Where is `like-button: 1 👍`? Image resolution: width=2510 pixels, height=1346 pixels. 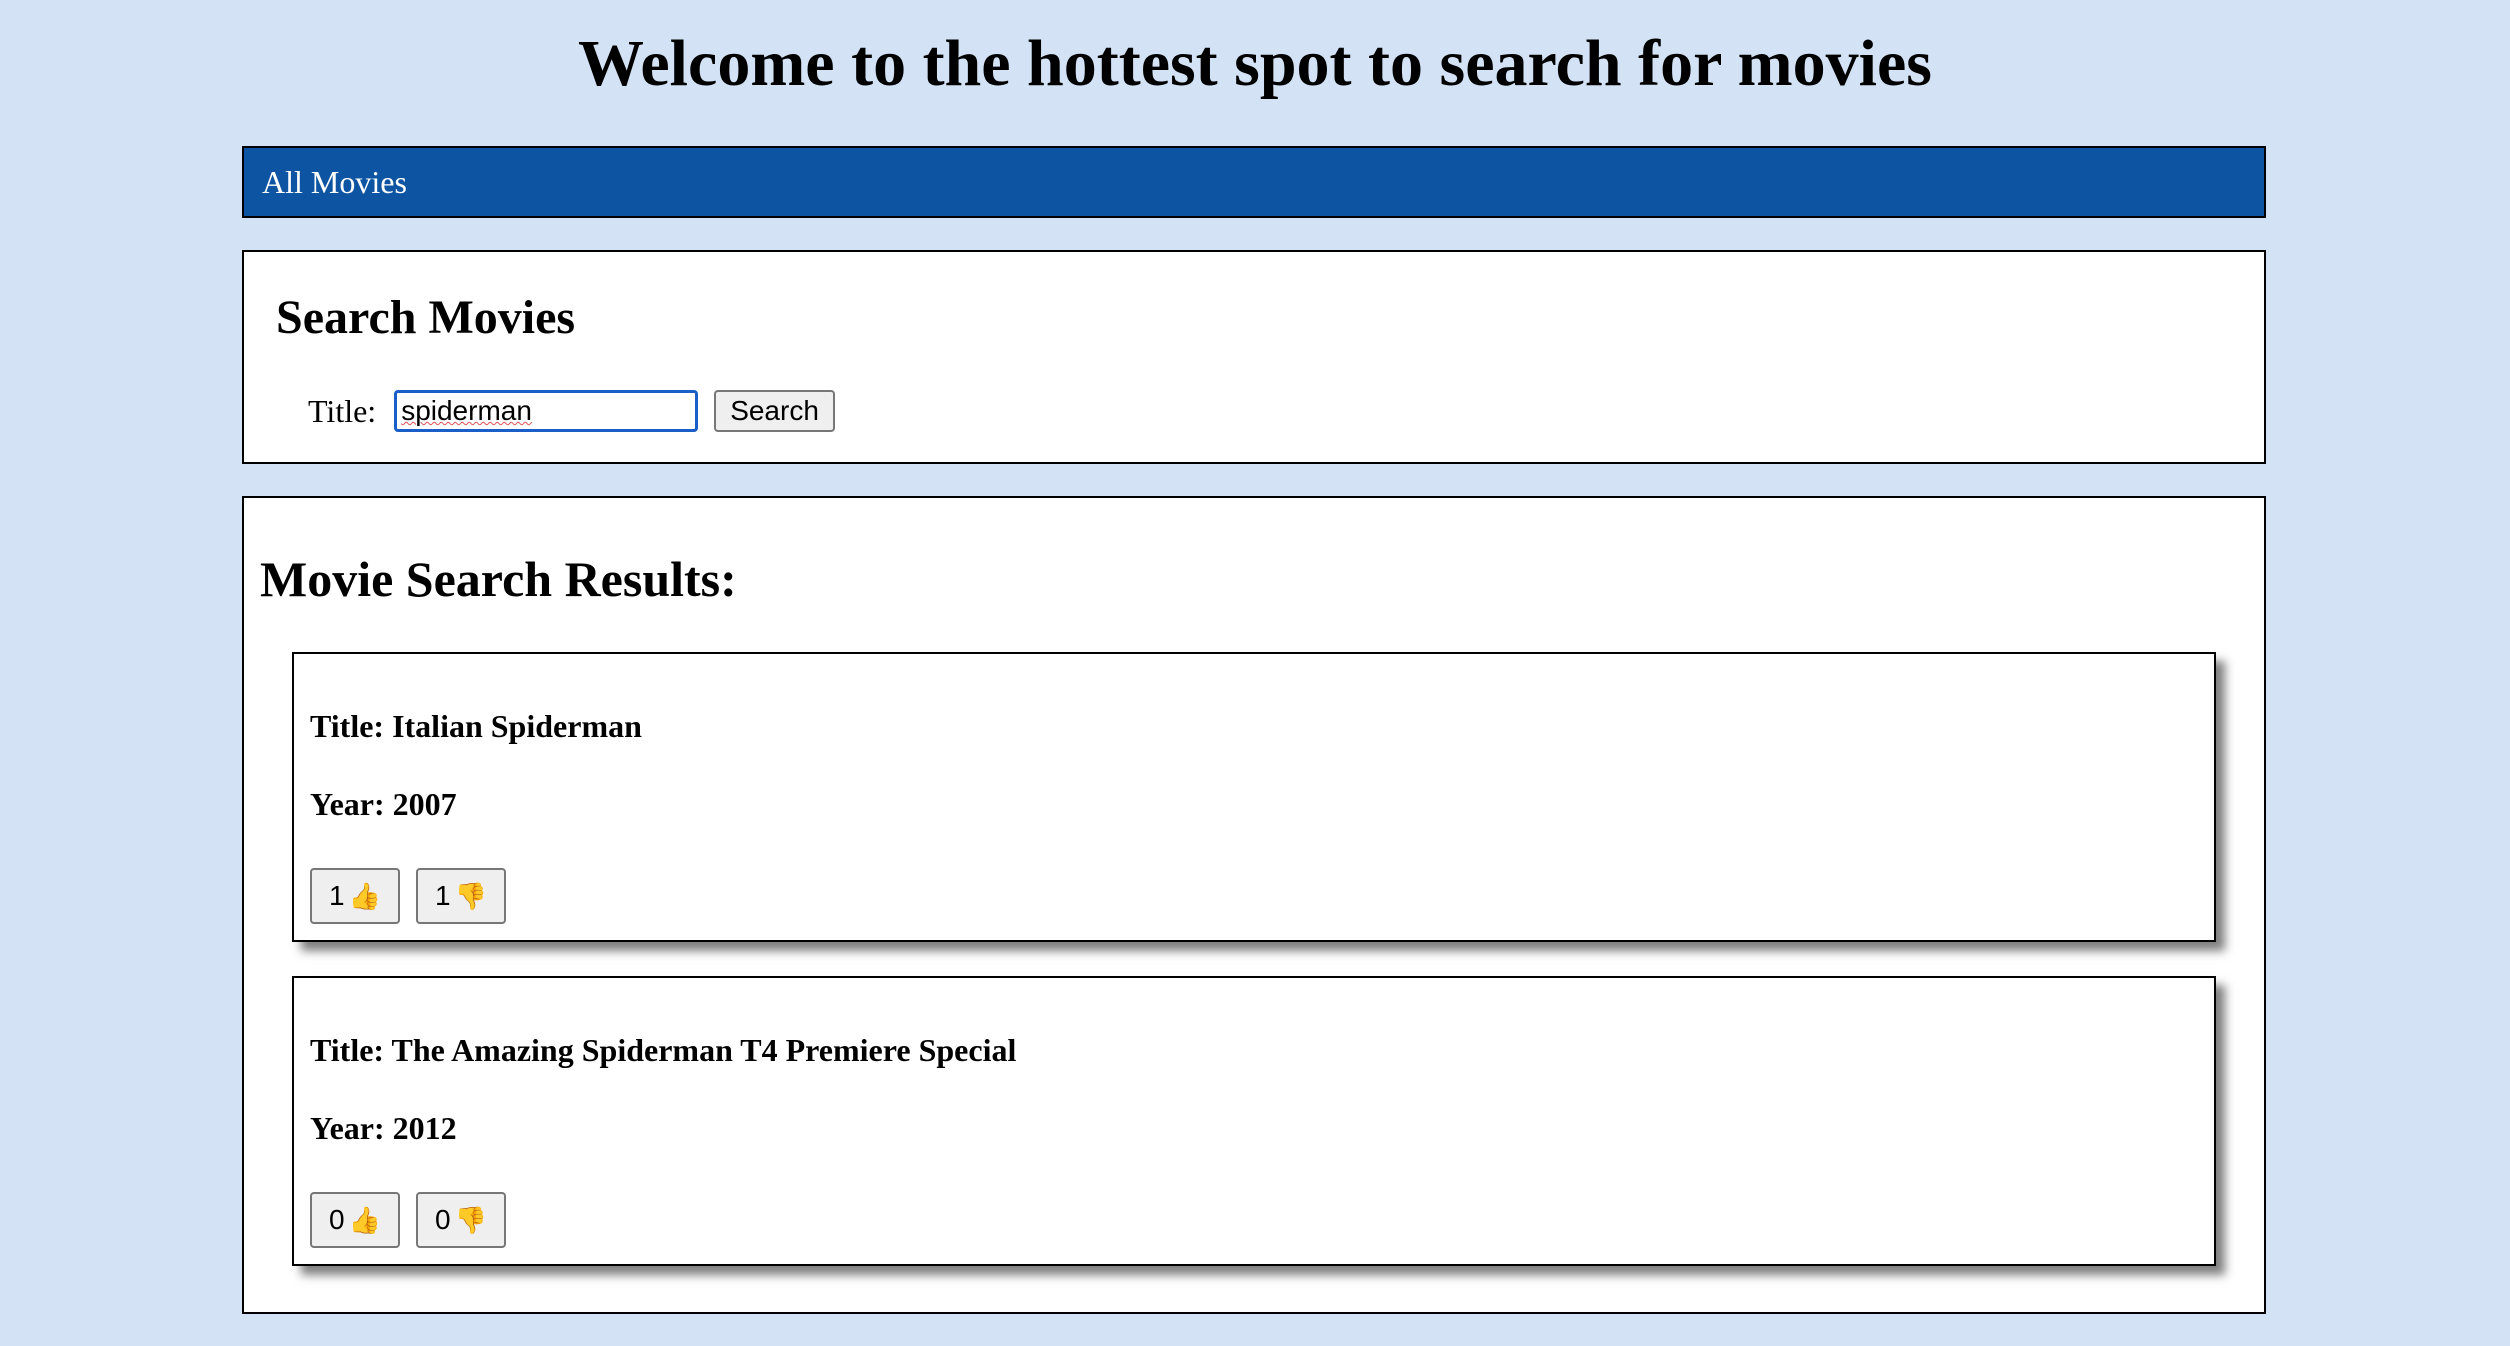 like-button: 1 👍 is located at coordinates (355, 896).